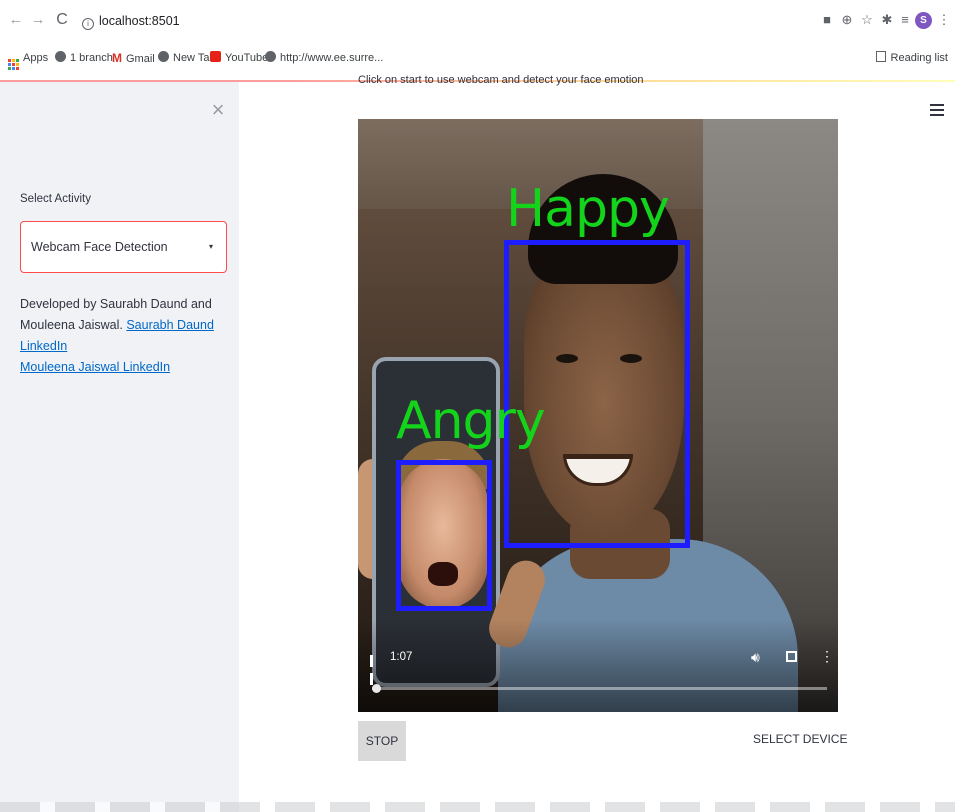 Image resolution: width=955 pixels, height=812 pixels. I want to click on bookmark-new-tab: New Tab, so click(187, 58).